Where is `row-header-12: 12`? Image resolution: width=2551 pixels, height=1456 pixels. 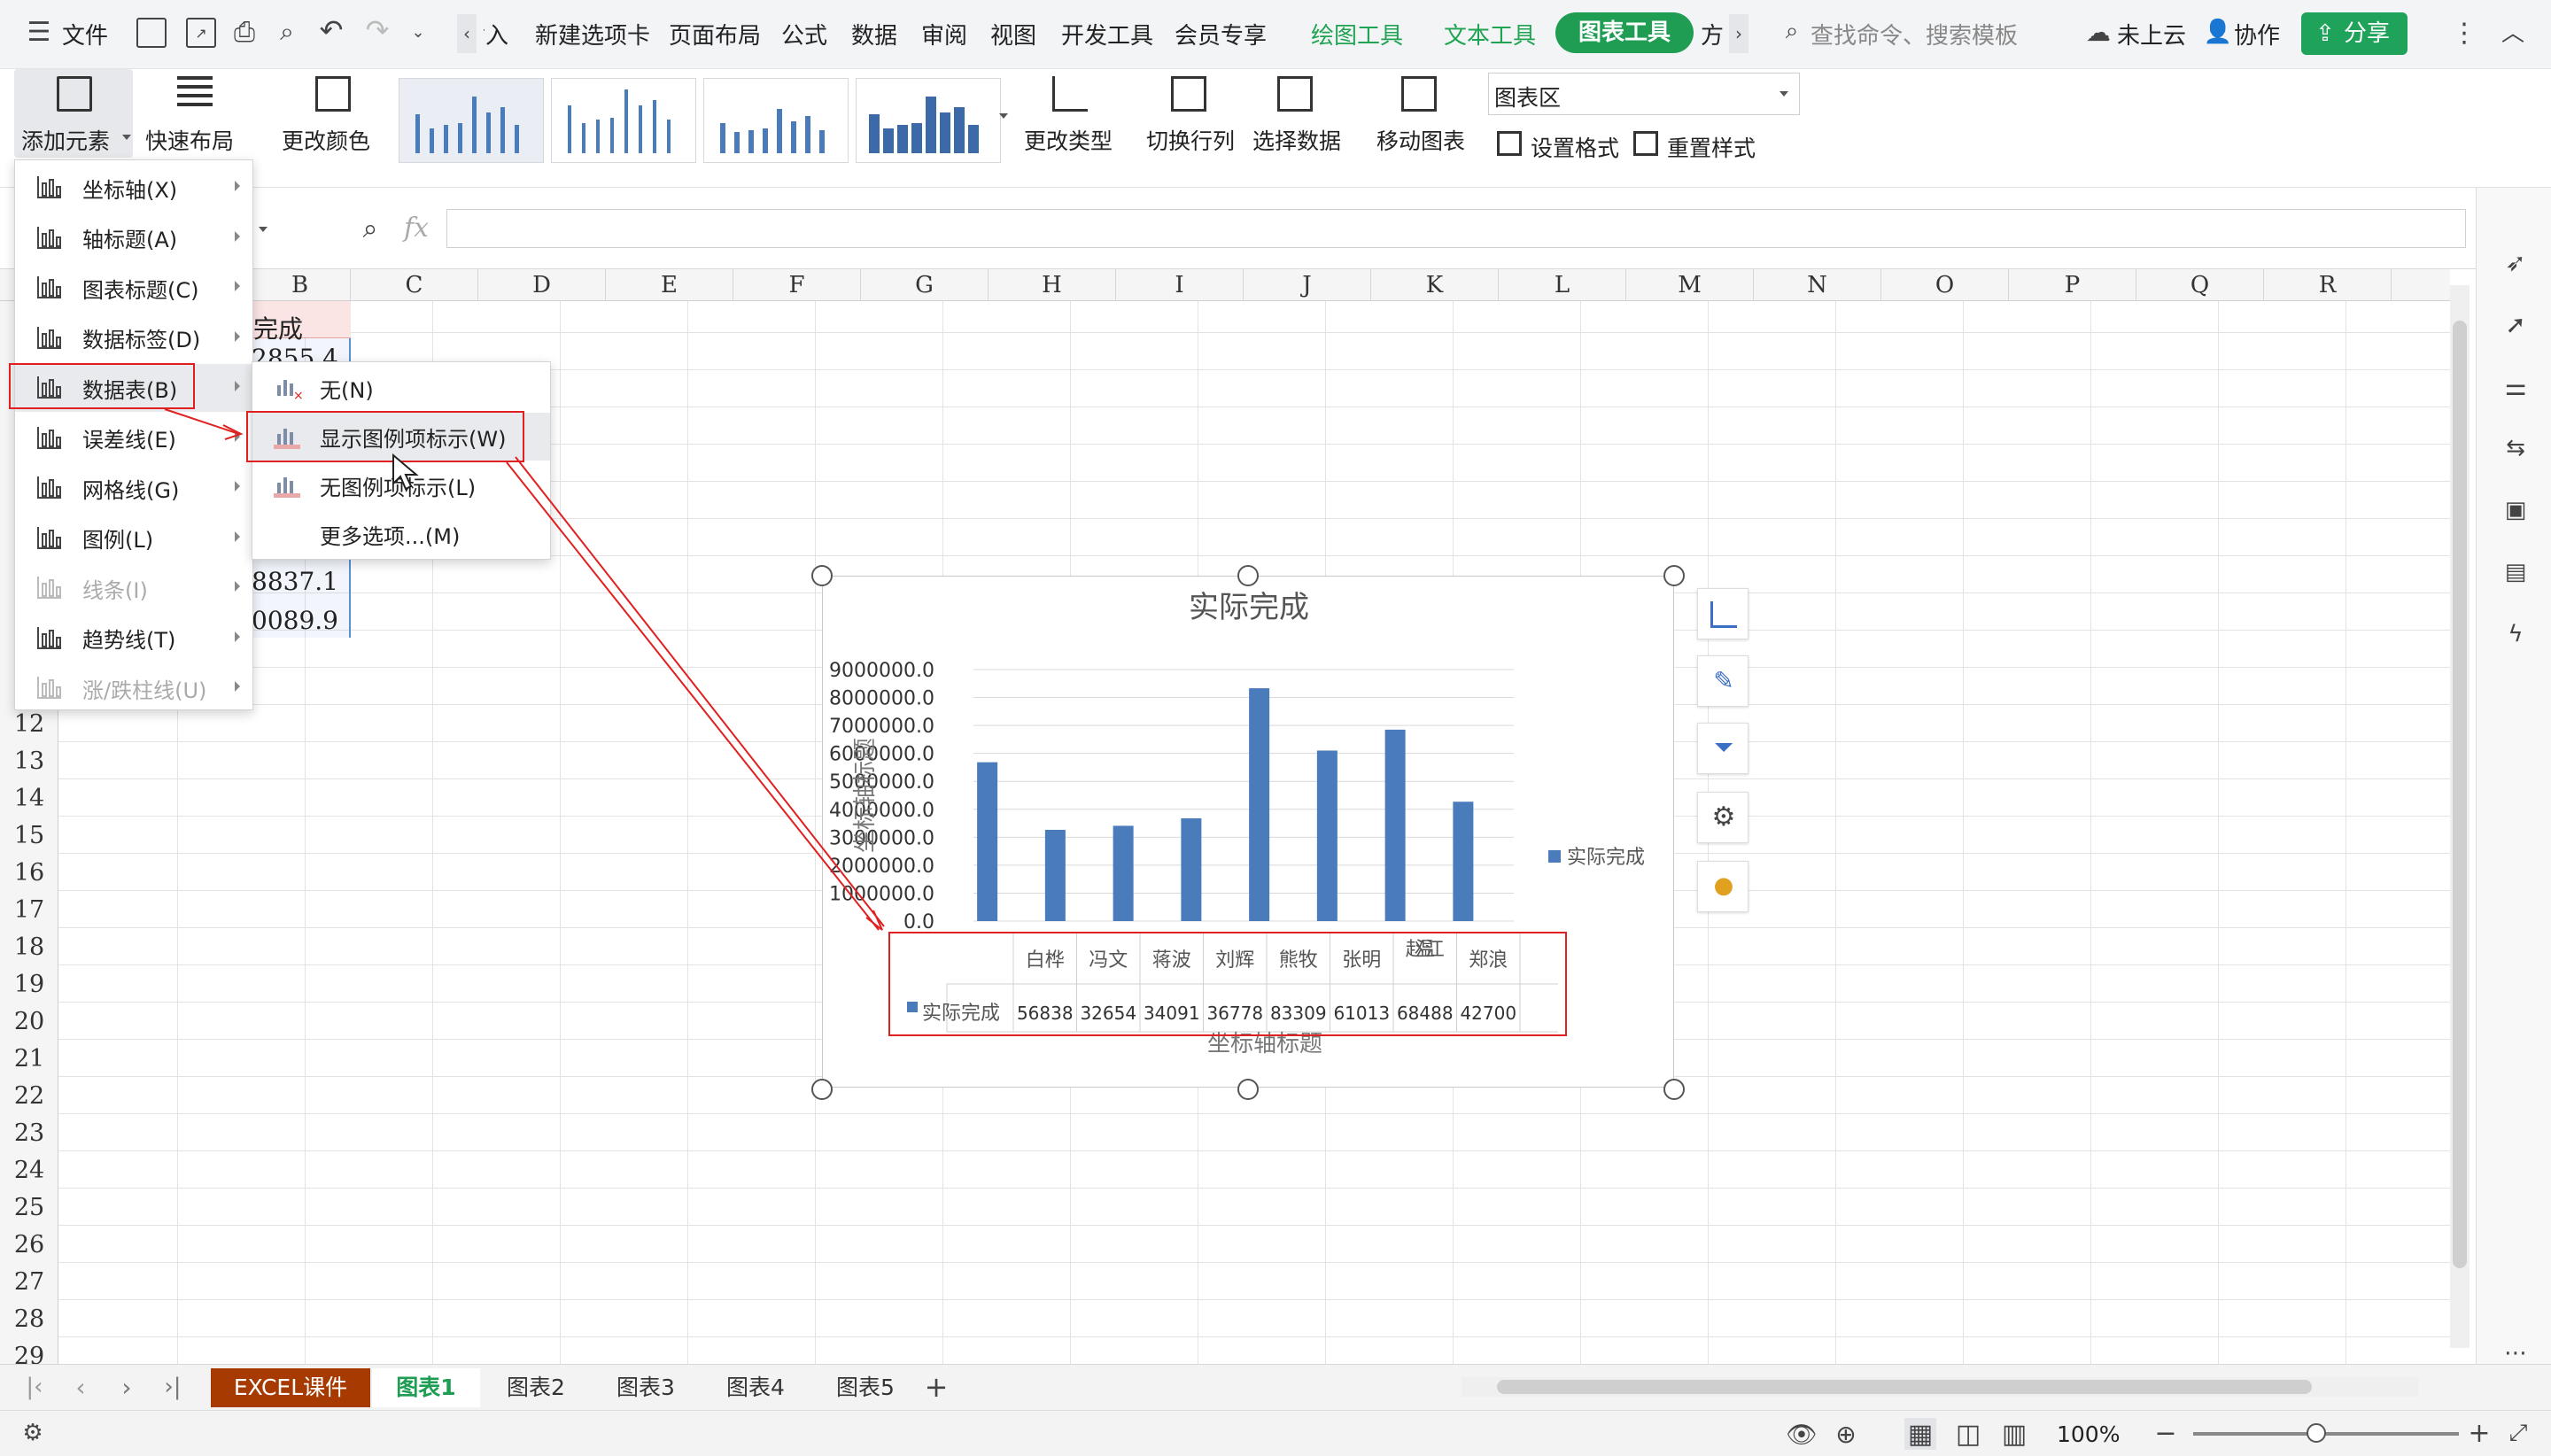 row-header-12: 12 is located at coordinates (29, 724).